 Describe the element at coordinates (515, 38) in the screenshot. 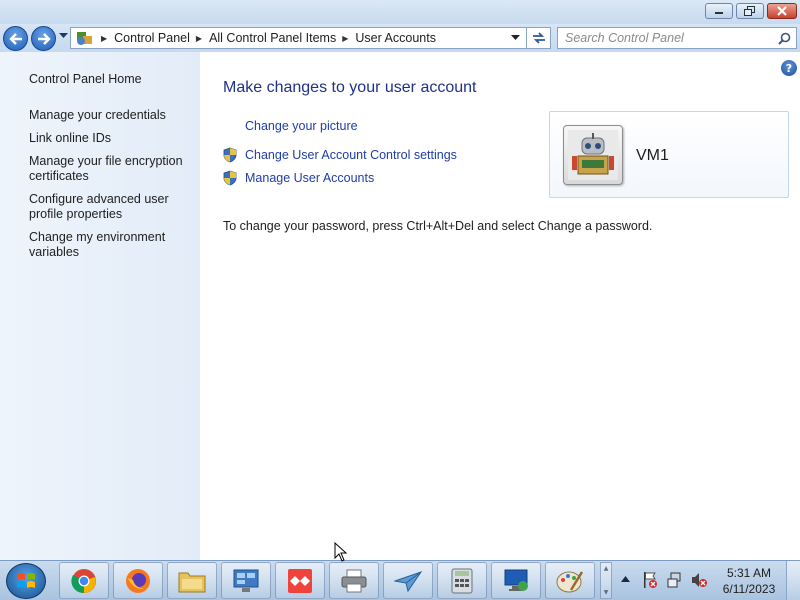

I see `address-history-dropdown` at that location.